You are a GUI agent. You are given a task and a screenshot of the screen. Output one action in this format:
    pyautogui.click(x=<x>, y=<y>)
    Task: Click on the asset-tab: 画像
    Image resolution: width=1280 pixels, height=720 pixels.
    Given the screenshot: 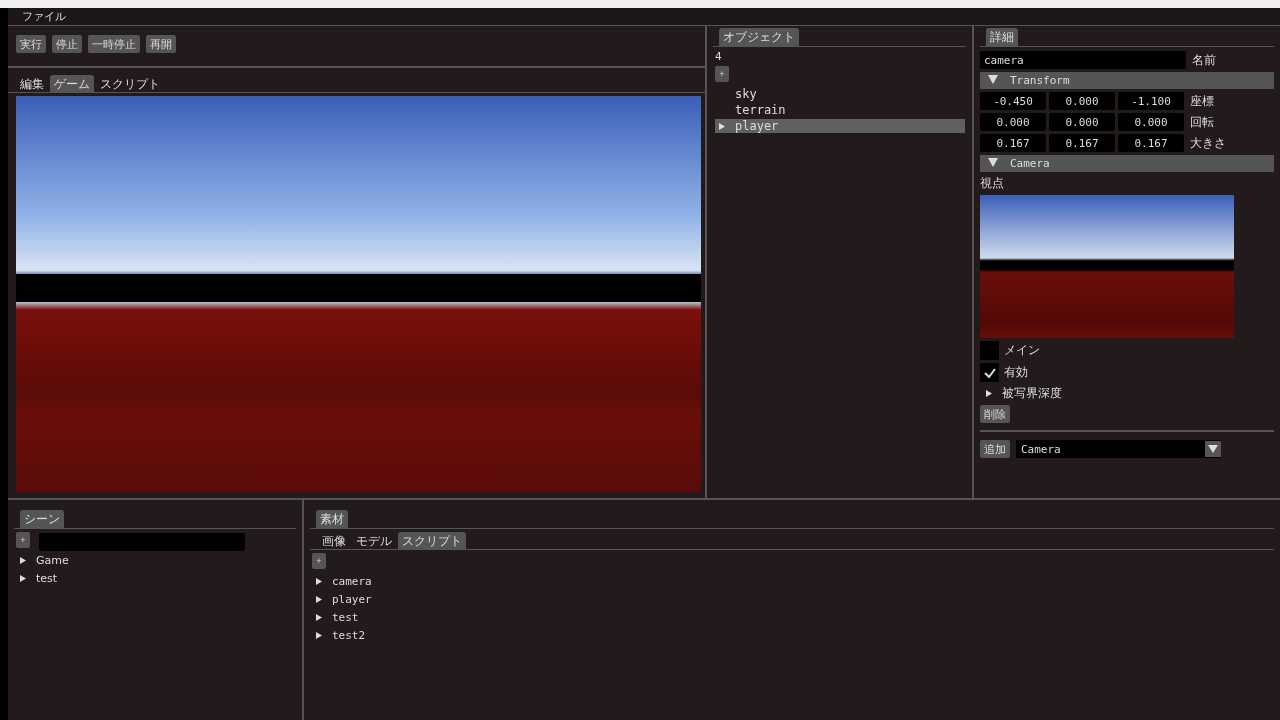 What is the action you would take?
    pyautogui.click(x=334, y=540)
    